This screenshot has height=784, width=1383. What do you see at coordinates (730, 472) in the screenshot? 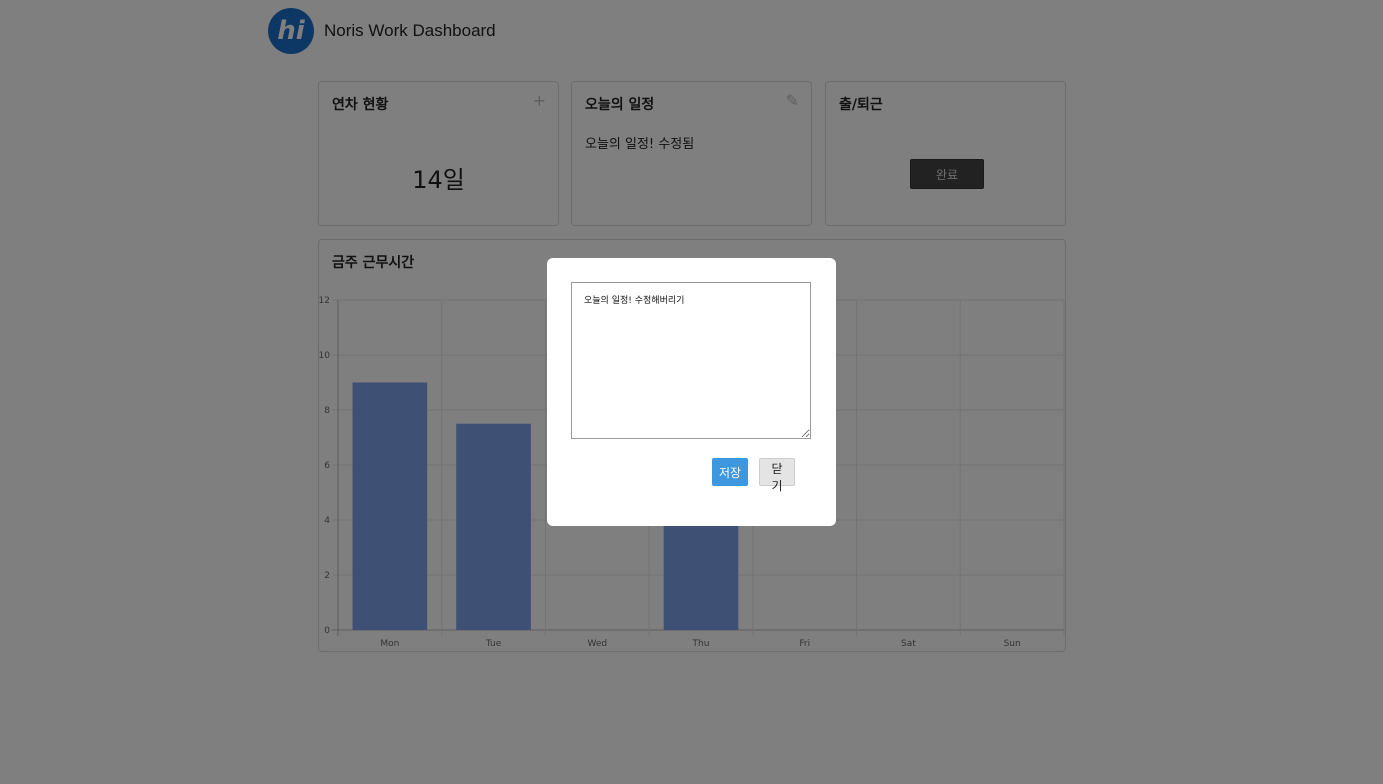
I see `save-button: 저장` at bounding box center [730, 472].